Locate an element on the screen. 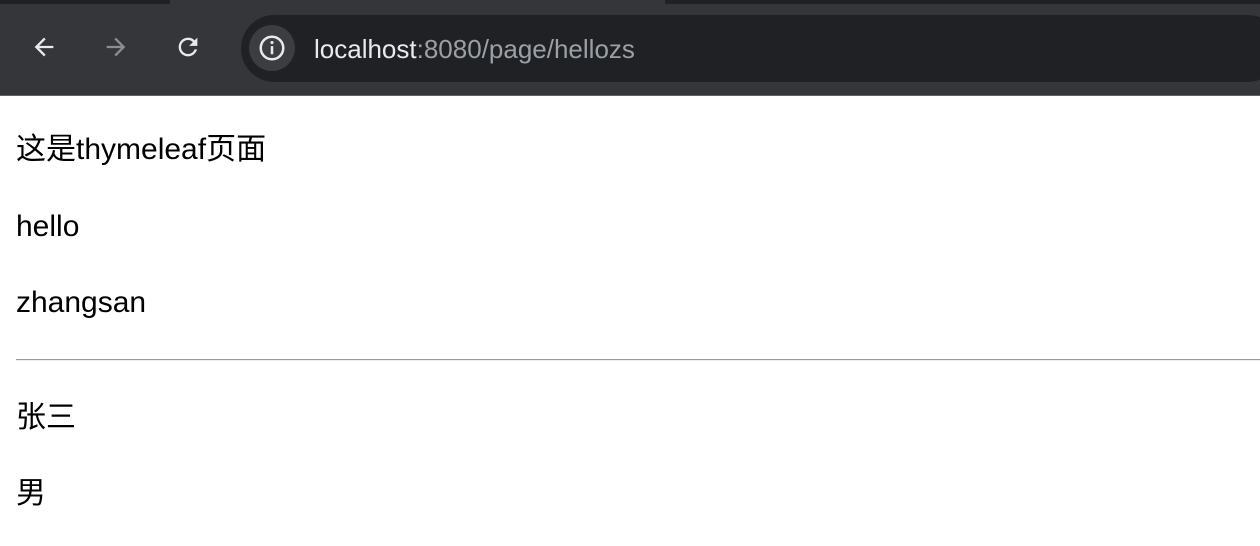 The image size is (1260, 546). info-icon is located at coordinates (272, 48).